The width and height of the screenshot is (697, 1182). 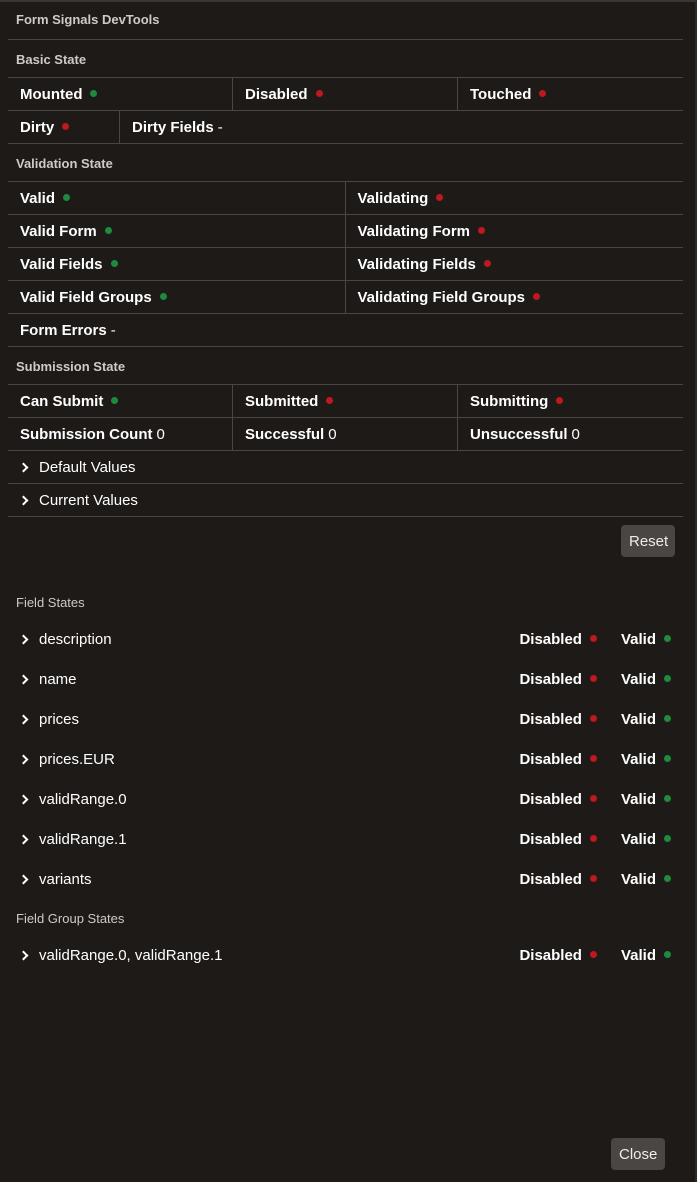 I want to click on current-values-toggle: Current Values, so click(x=345, y=500).